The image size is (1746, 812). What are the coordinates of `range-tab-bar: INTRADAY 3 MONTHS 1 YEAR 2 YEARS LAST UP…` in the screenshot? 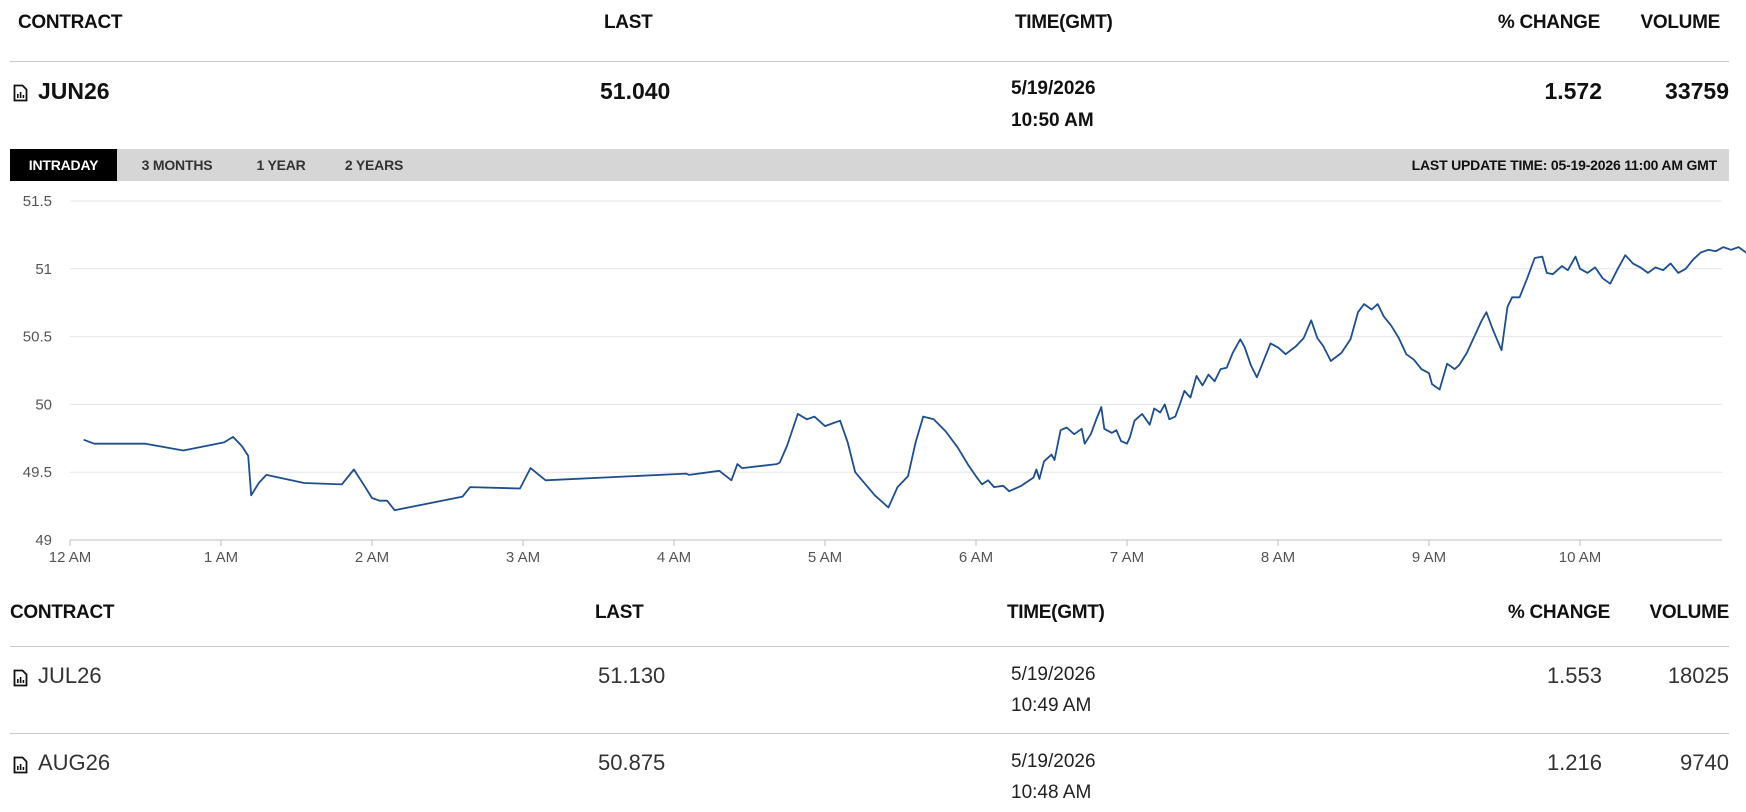 It's located at (869, 165).